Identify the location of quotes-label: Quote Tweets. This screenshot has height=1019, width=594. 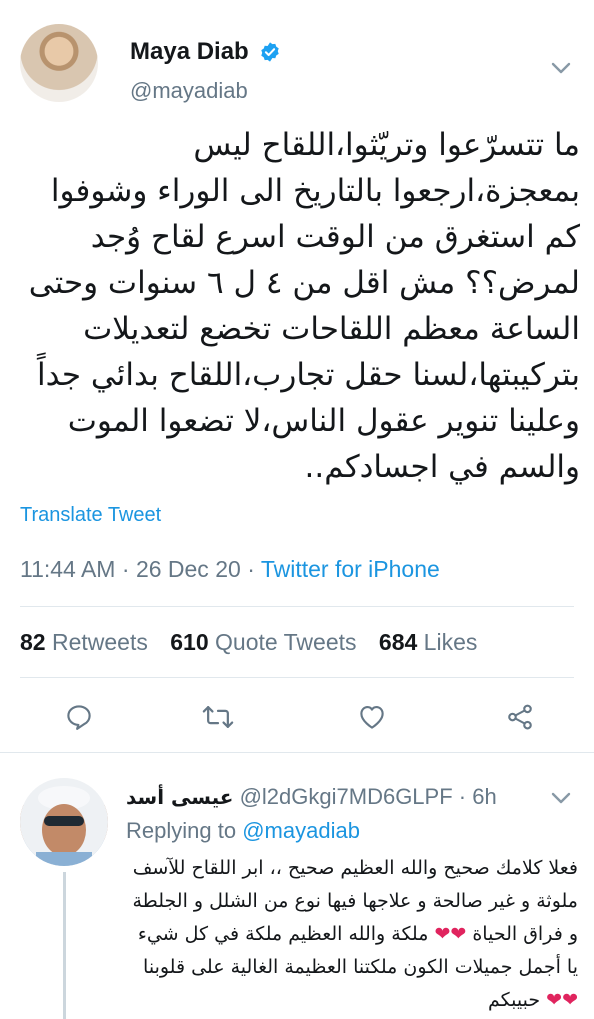
(286, 642).